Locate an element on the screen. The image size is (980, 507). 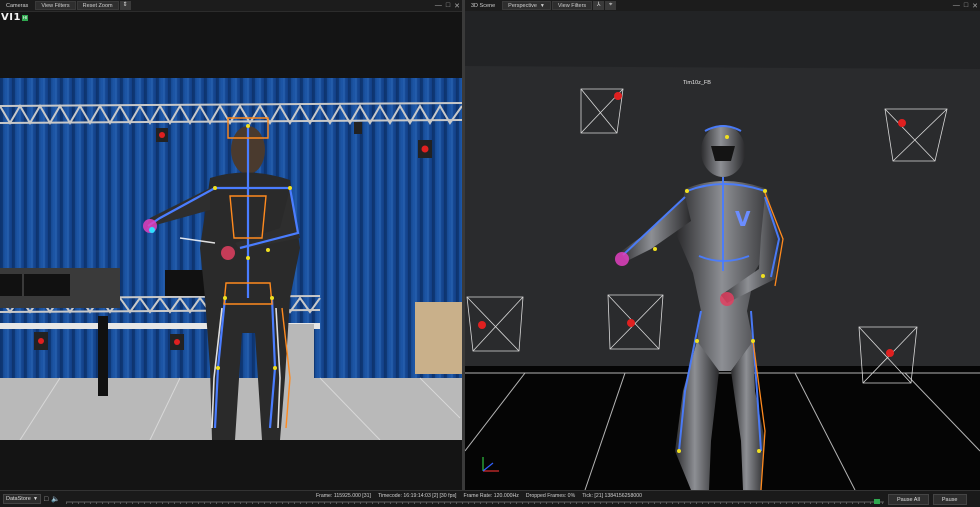
scene-pane-window-controls: — □ ✕ is located at coordinates (965, 5).